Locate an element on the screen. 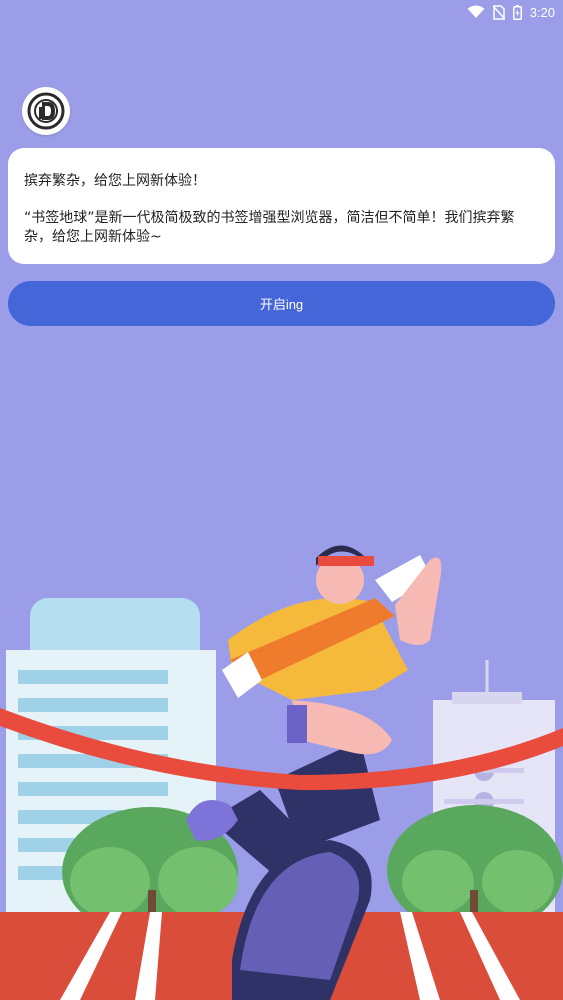 This screenshot has width=563, height=1000. welcome-headline: 摈弃繁杂，给您上网新体验！ is located at coordinates (115, 181).